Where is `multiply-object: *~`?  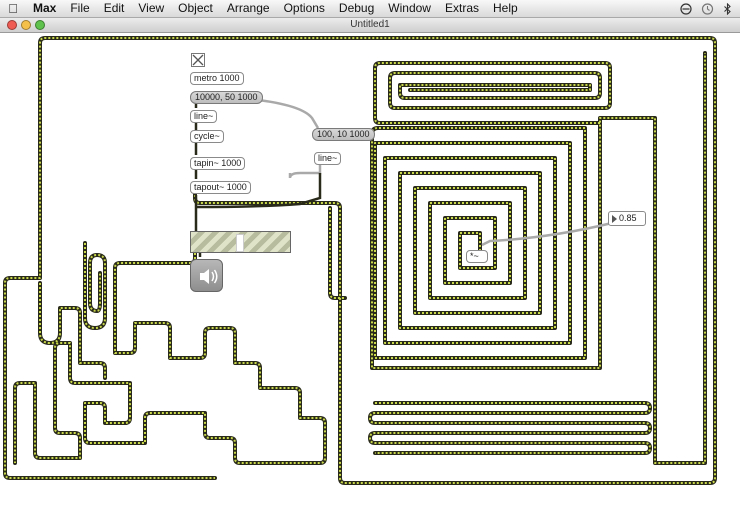 multiply-object: *~ is located at coordinates (477, 256).